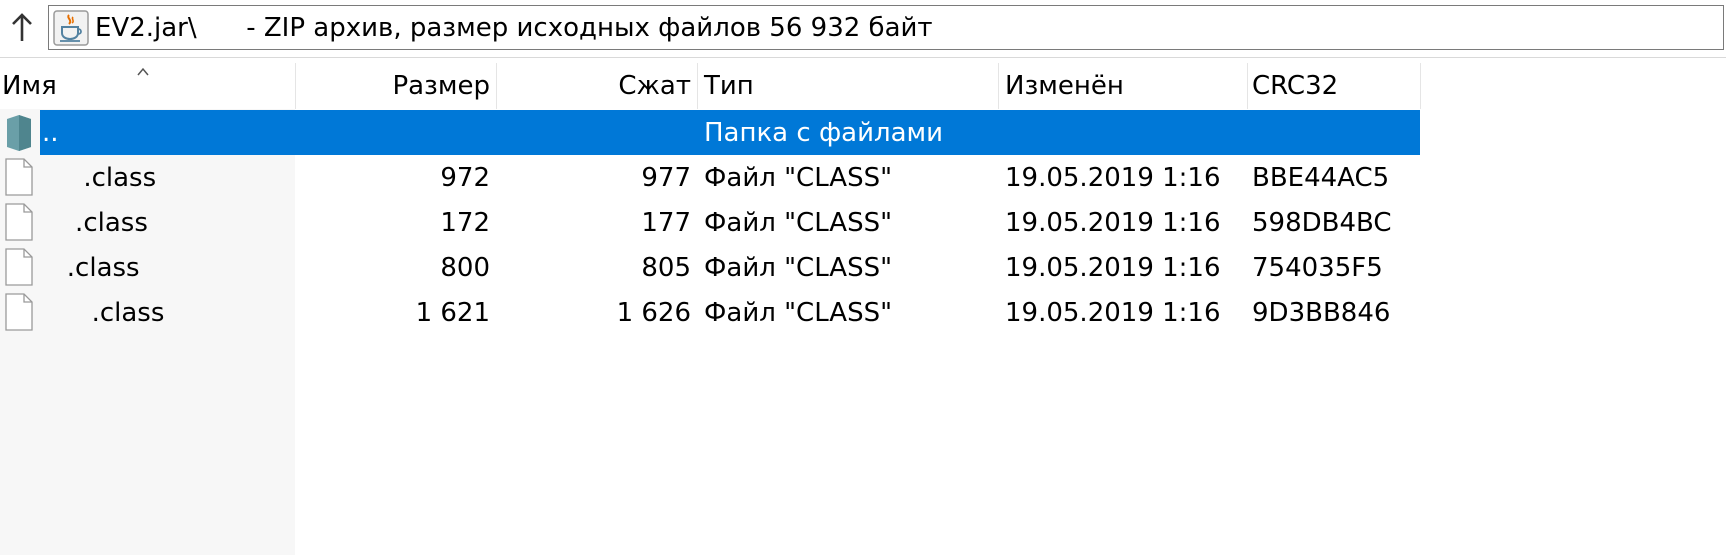 The height and width of the screenshot is (555, 1726). I want to click on cell-size: 172, so click(465, 222).